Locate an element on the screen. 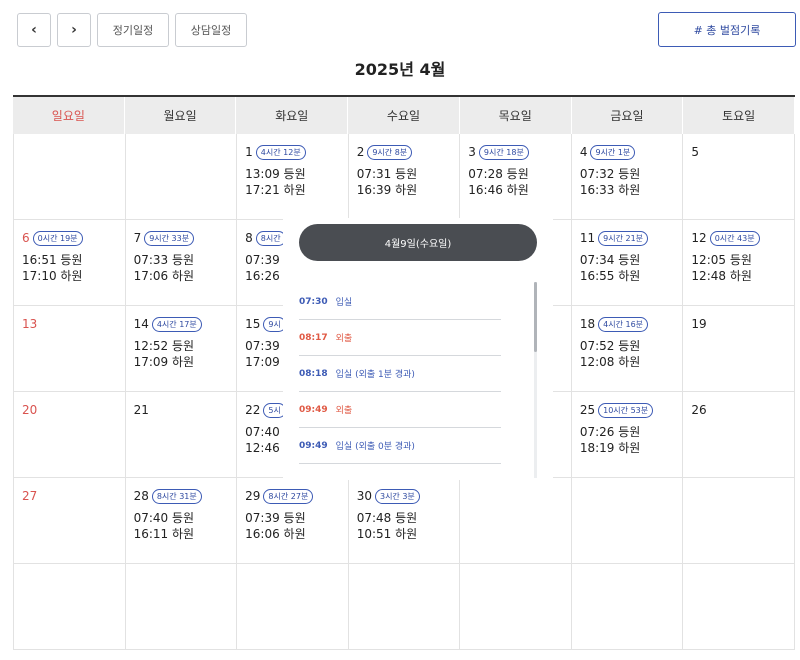 The height and width of the screenshot is (660, 800). day-header-line: 28 8시간 31분 is located at coordinates (181, 496).